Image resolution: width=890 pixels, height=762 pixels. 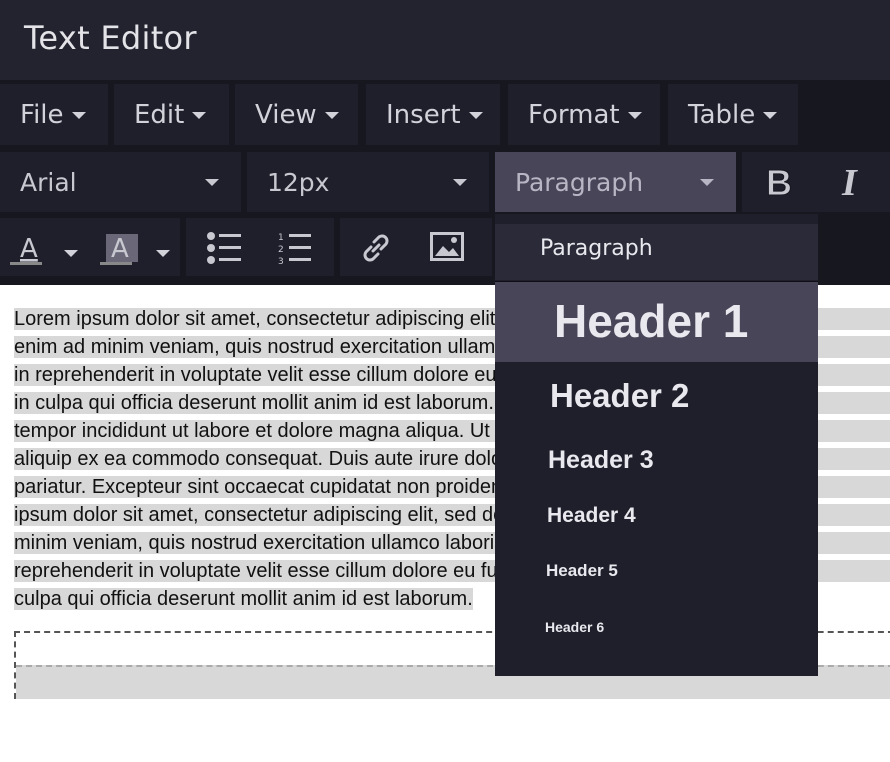 I want to click on bold-icon: B, so click(x=779, y=182).